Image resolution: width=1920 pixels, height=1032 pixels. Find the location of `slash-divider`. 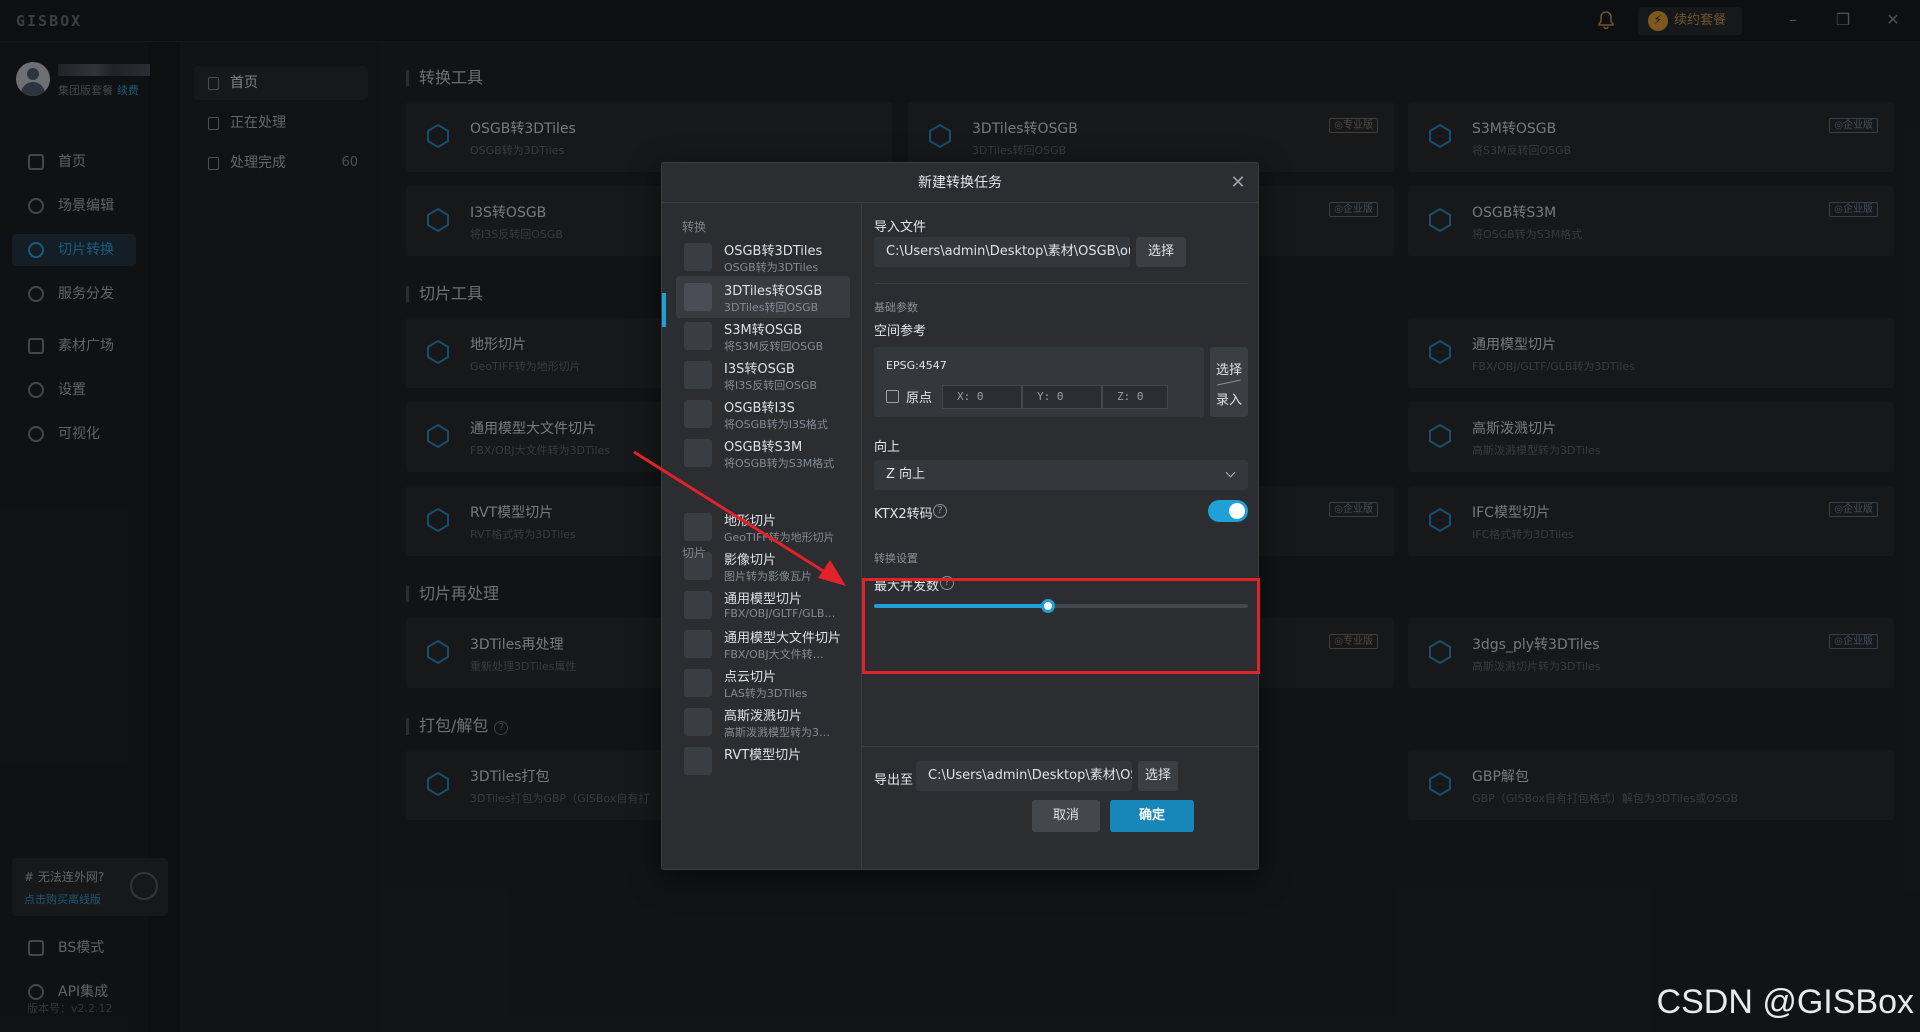

slash-divider is located at coordinates (1229, 382).